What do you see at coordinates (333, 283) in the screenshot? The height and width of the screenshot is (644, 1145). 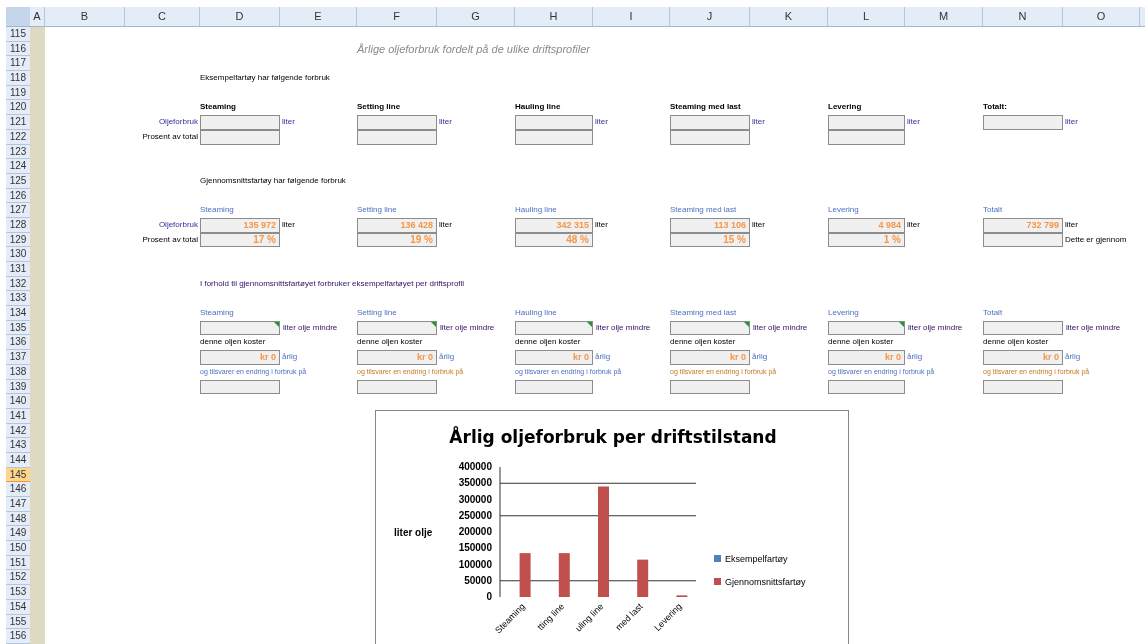 I see `section-heading: I forhold til gjennomsnittsfartøyet forbruker eksempelfartøyet per driftsprofil` at bounding box center [333, 283].